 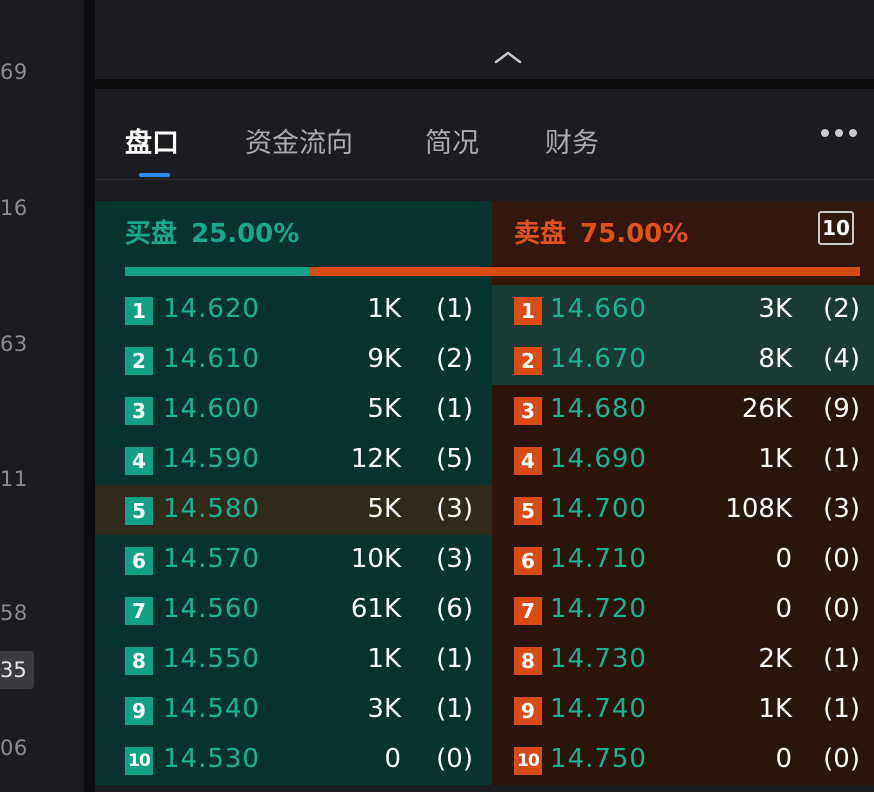 What do you see at coordinates (245, 234) in the screenshot?
I see `bid-percent: 25.00%` at bounding box center [245, 234].